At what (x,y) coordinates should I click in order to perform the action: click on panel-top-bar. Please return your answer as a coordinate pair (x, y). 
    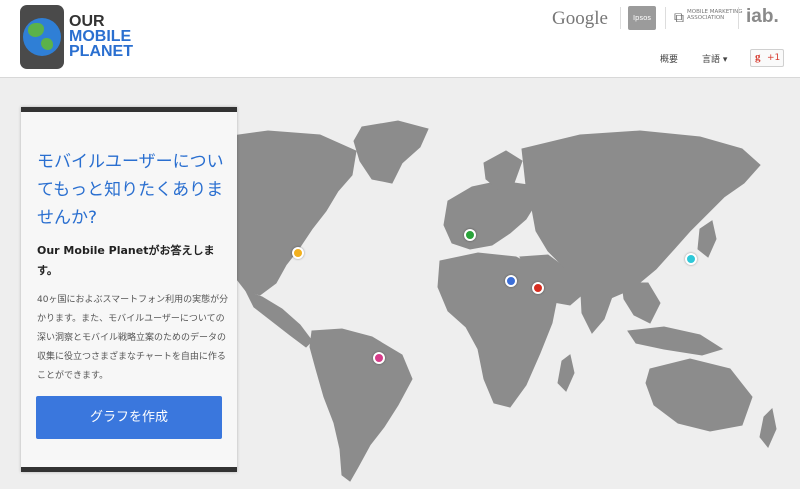
    Looking at the image, I should click on (129, 109).